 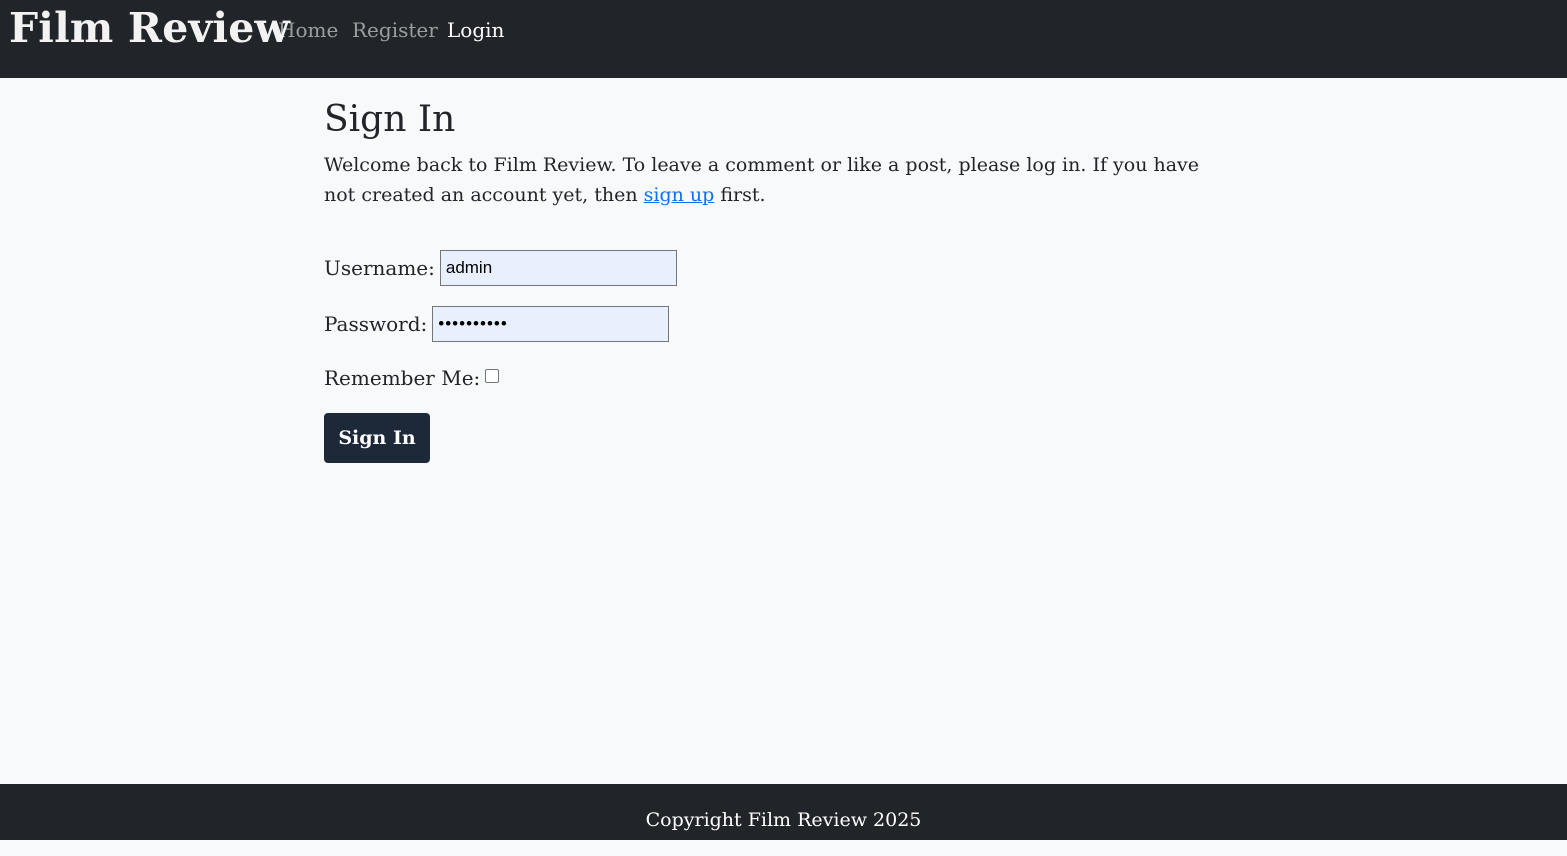 What do you see at coordinates (149, 28) in the screenshot?
I see `brand-logo-link: Film Review` at bounding box center [149, 28].